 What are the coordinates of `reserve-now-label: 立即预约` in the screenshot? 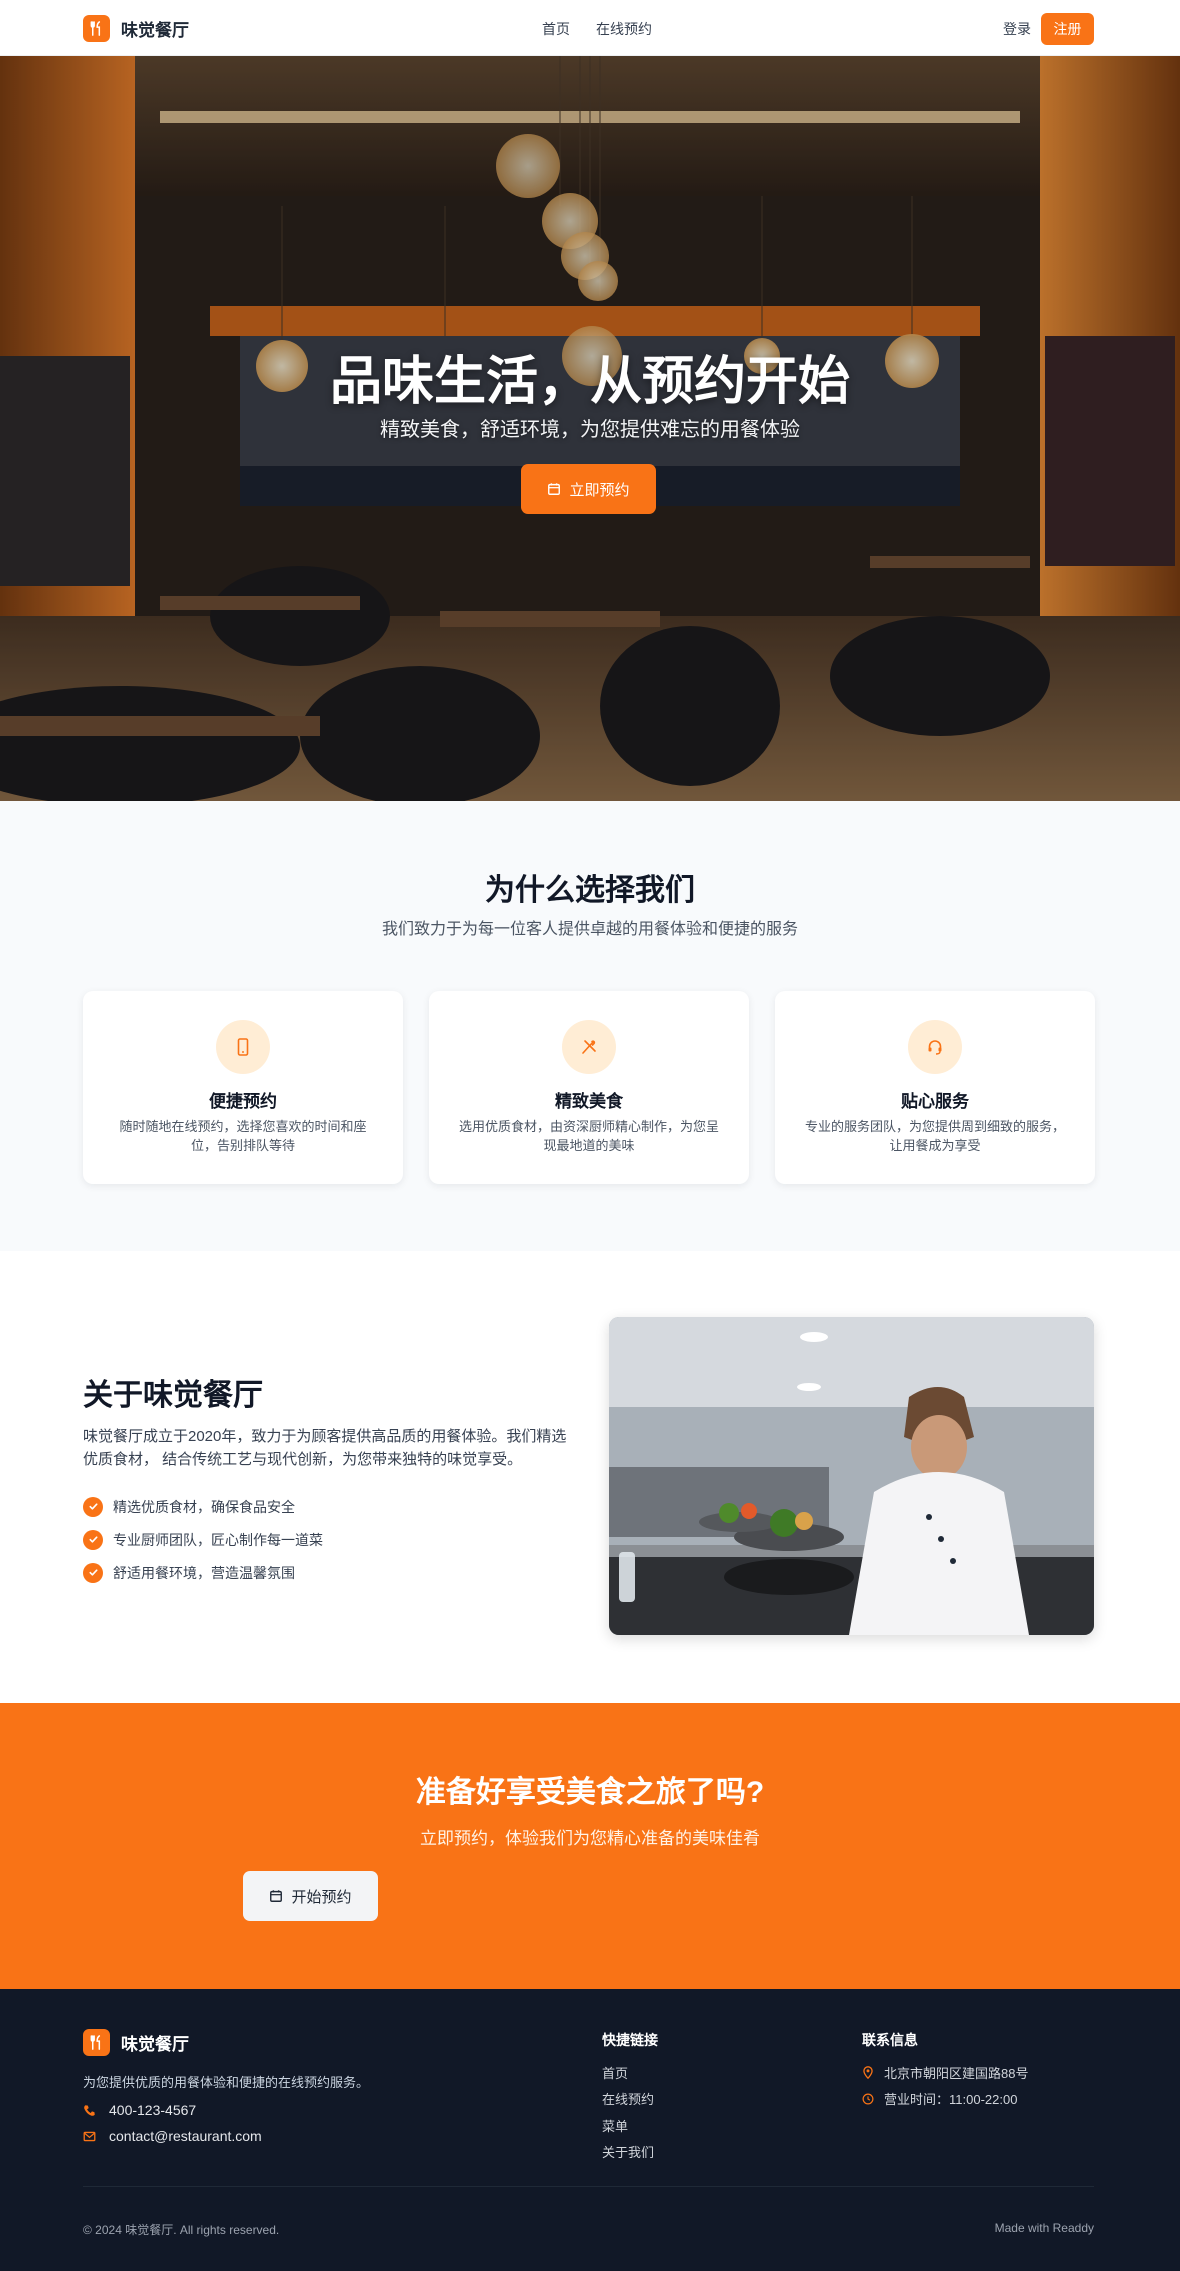 It's located at (599, 490).